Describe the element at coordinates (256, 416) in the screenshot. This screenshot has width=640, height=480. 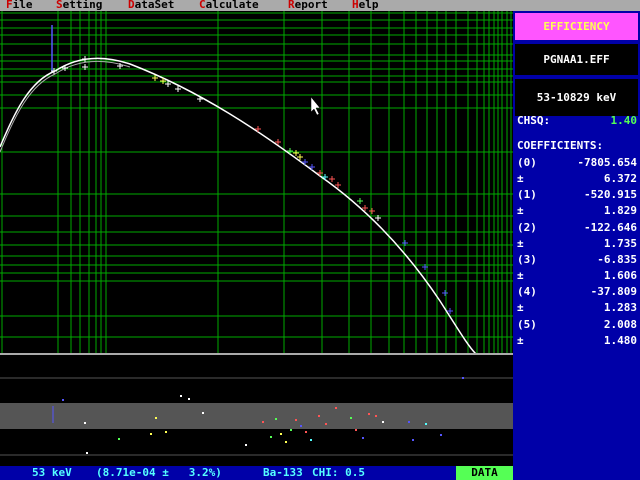
I see `residual-band` at that location.